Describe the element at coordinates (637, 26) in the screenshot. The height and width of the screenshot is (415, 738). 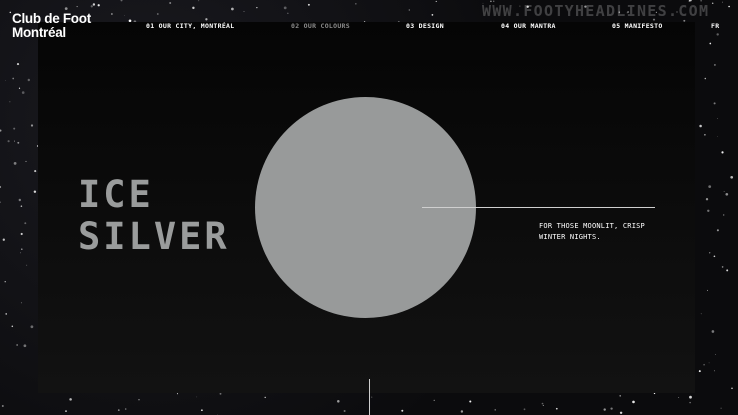
I see `nav-item-manifesto: 05 MANIFESTO` at that location.